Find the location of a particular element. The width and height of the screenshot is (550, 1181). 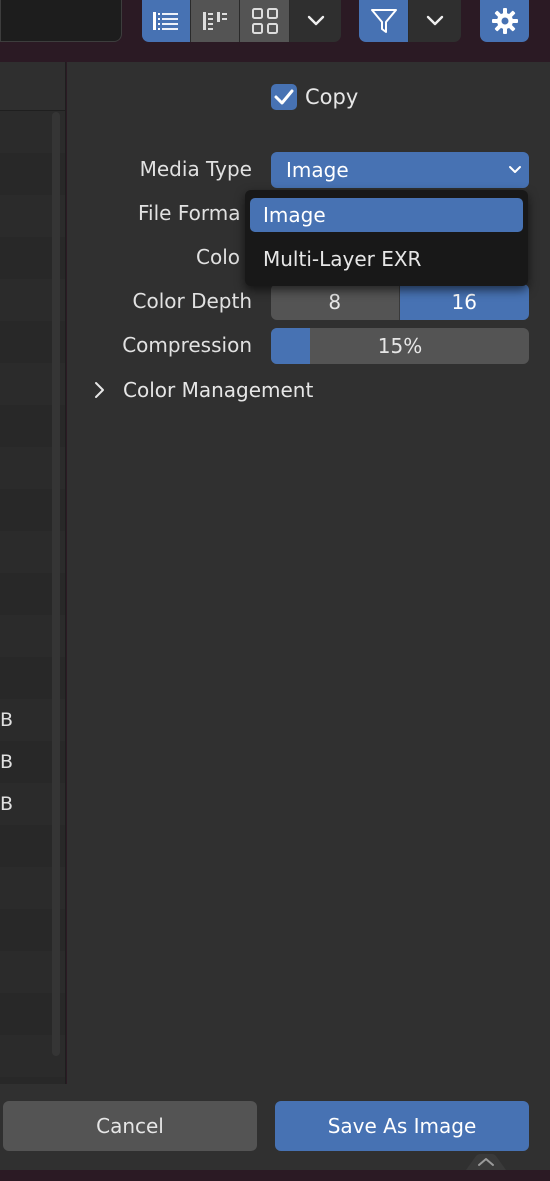

color-management-label: Color Management is located at coordinates (218, 390).